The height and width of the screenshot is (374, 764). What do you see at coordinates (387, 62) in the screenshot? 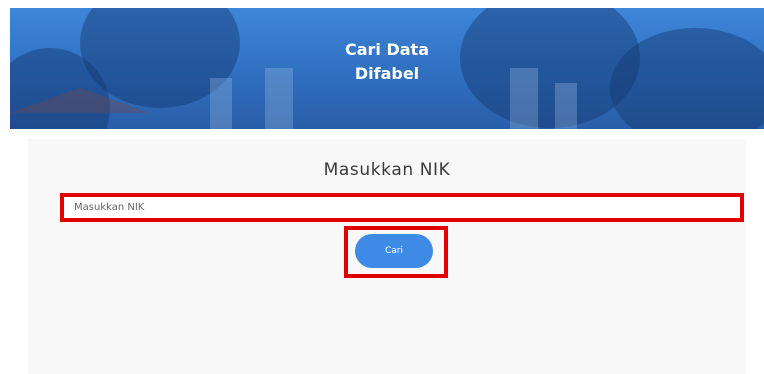
I see `page-title: Cari Data Difabel` at bounding box center [387, 62].